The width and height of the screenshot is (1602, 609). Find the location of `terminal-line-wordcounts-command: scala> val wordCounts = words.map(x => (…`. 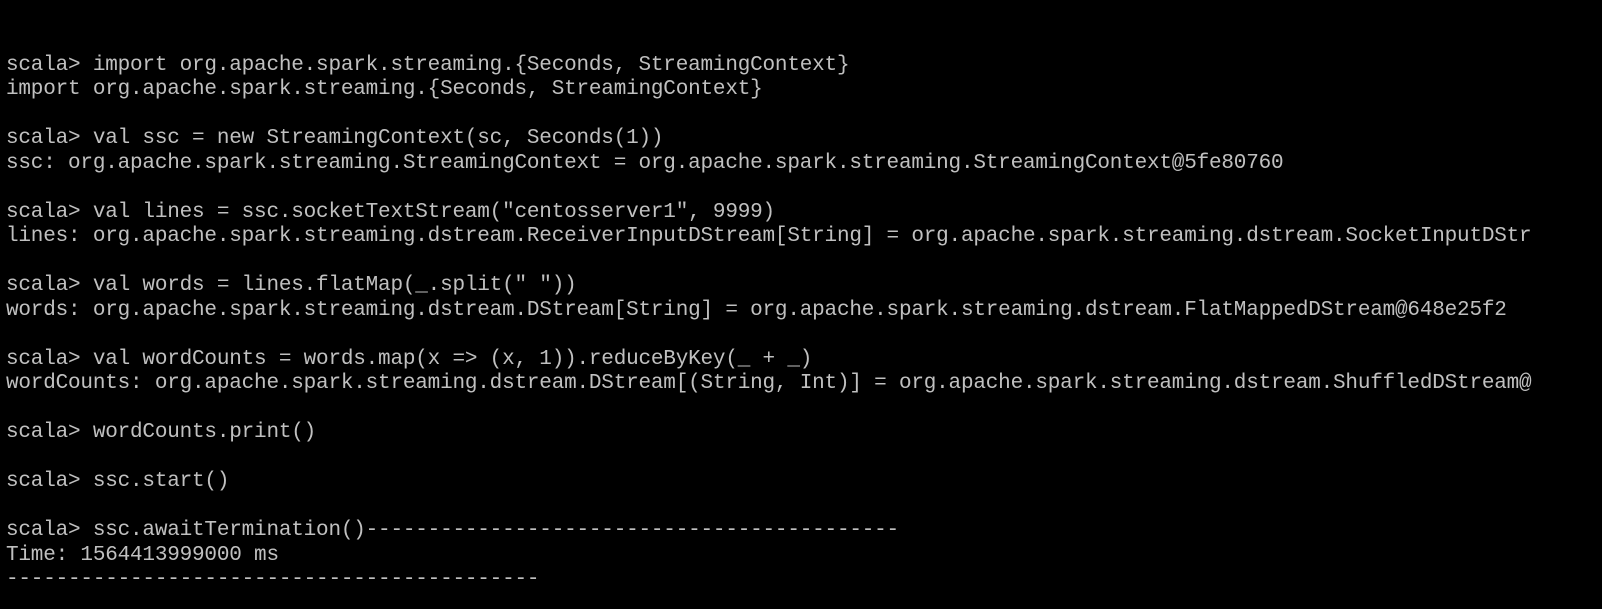

terminal-line-wordcounts-command: scala> val wordCounts = words.map(x => (… is located at coordinates (409, 359).